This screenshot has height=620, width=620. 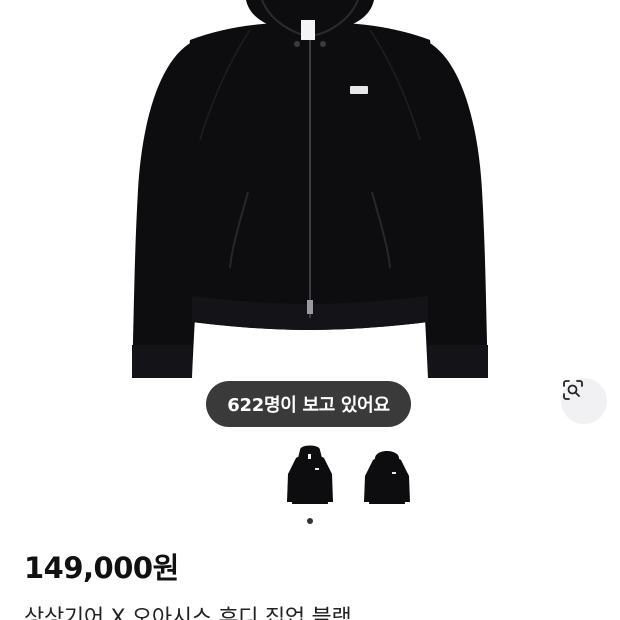 What do you see at coordinates (573, 390) in the screenshot?
I see `lens-search-icon` at bounding box center [573, 390].